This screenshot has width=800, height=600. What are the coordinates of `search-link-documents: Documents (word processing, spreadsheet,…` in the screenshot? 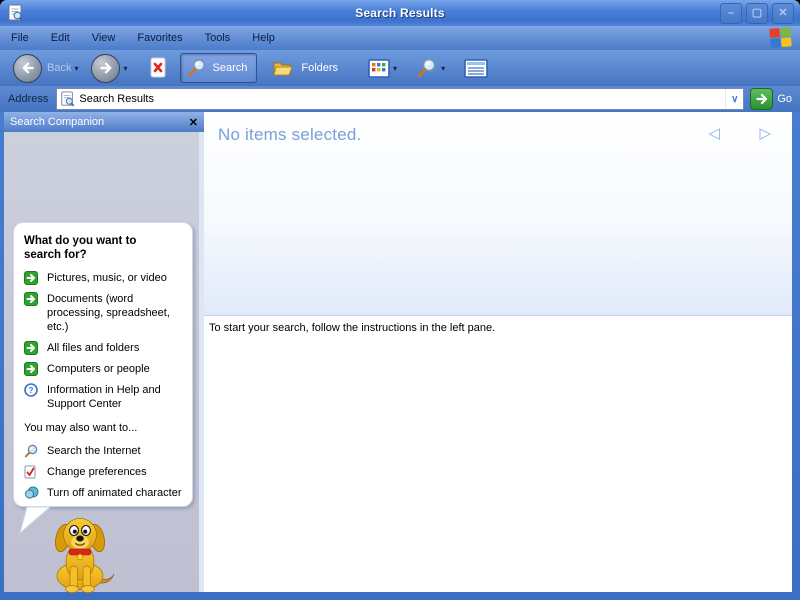 It's located at (104, 313).